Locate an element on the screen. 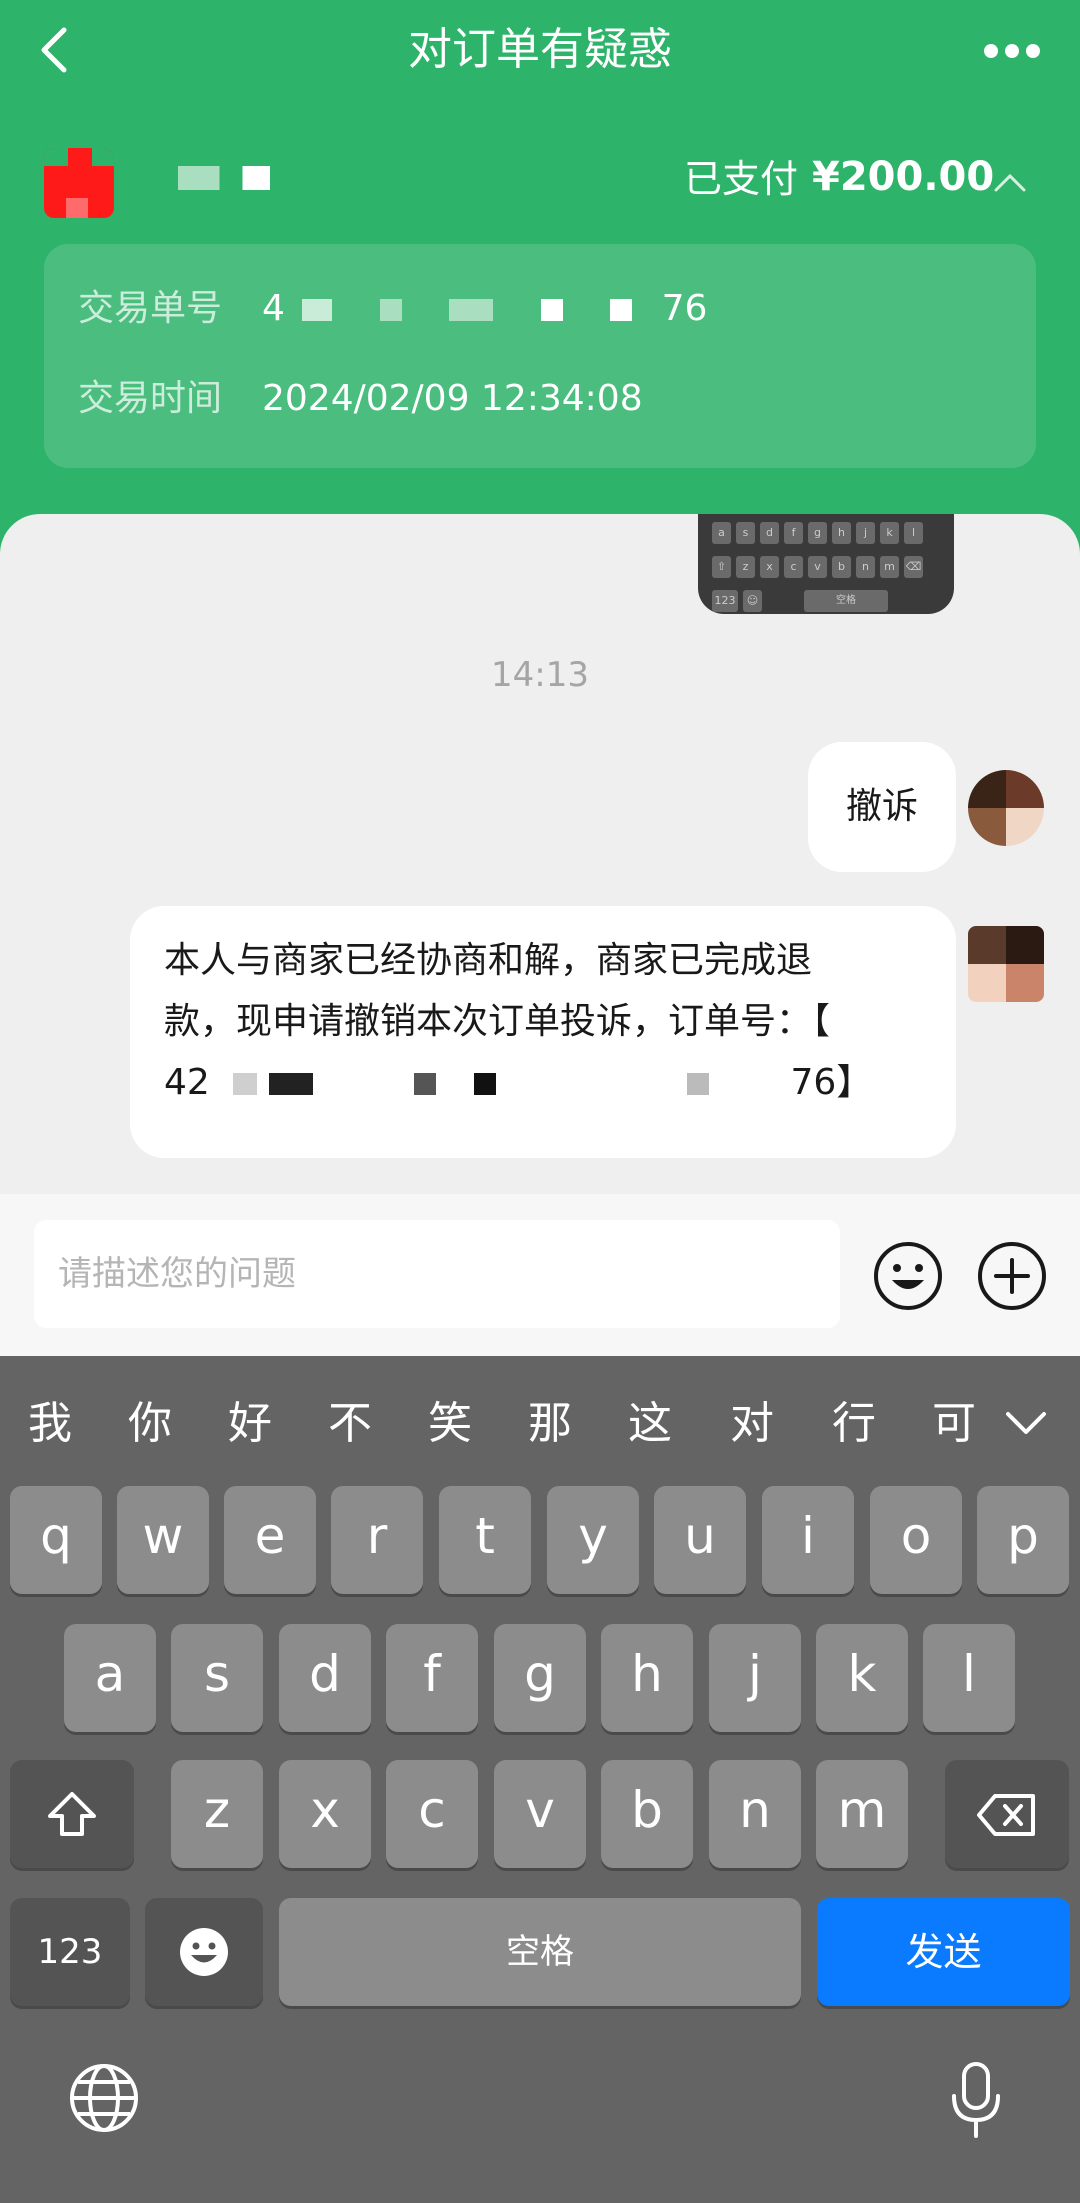 This screenshot has height=2203, width=1080. chevron-up-icon is located at coordinates (1010, 182).